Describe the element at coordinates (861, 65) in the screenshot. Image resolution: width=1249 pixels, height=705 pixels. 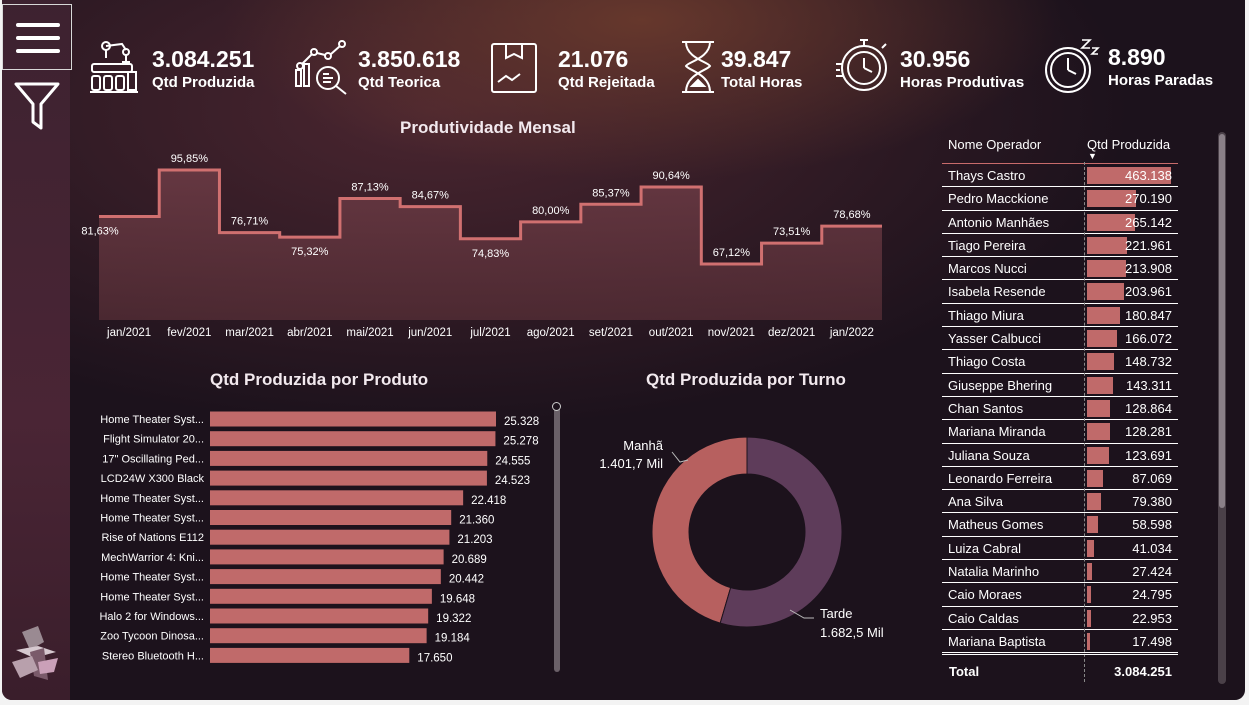
I see `stopwatch-icon` at that location.